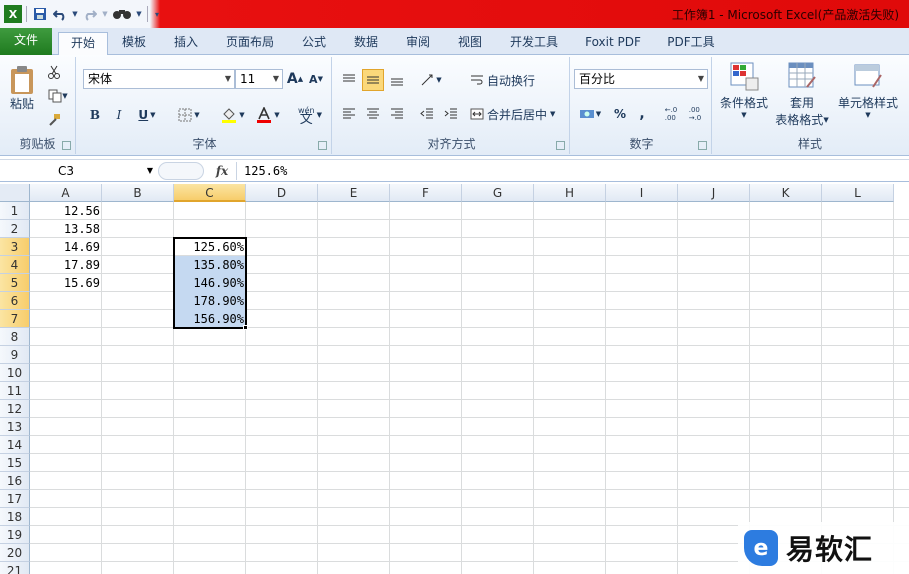  Describe the element at coordinates (268, 115) in the screenshot. I see `font-color-button: ▼` at that location.